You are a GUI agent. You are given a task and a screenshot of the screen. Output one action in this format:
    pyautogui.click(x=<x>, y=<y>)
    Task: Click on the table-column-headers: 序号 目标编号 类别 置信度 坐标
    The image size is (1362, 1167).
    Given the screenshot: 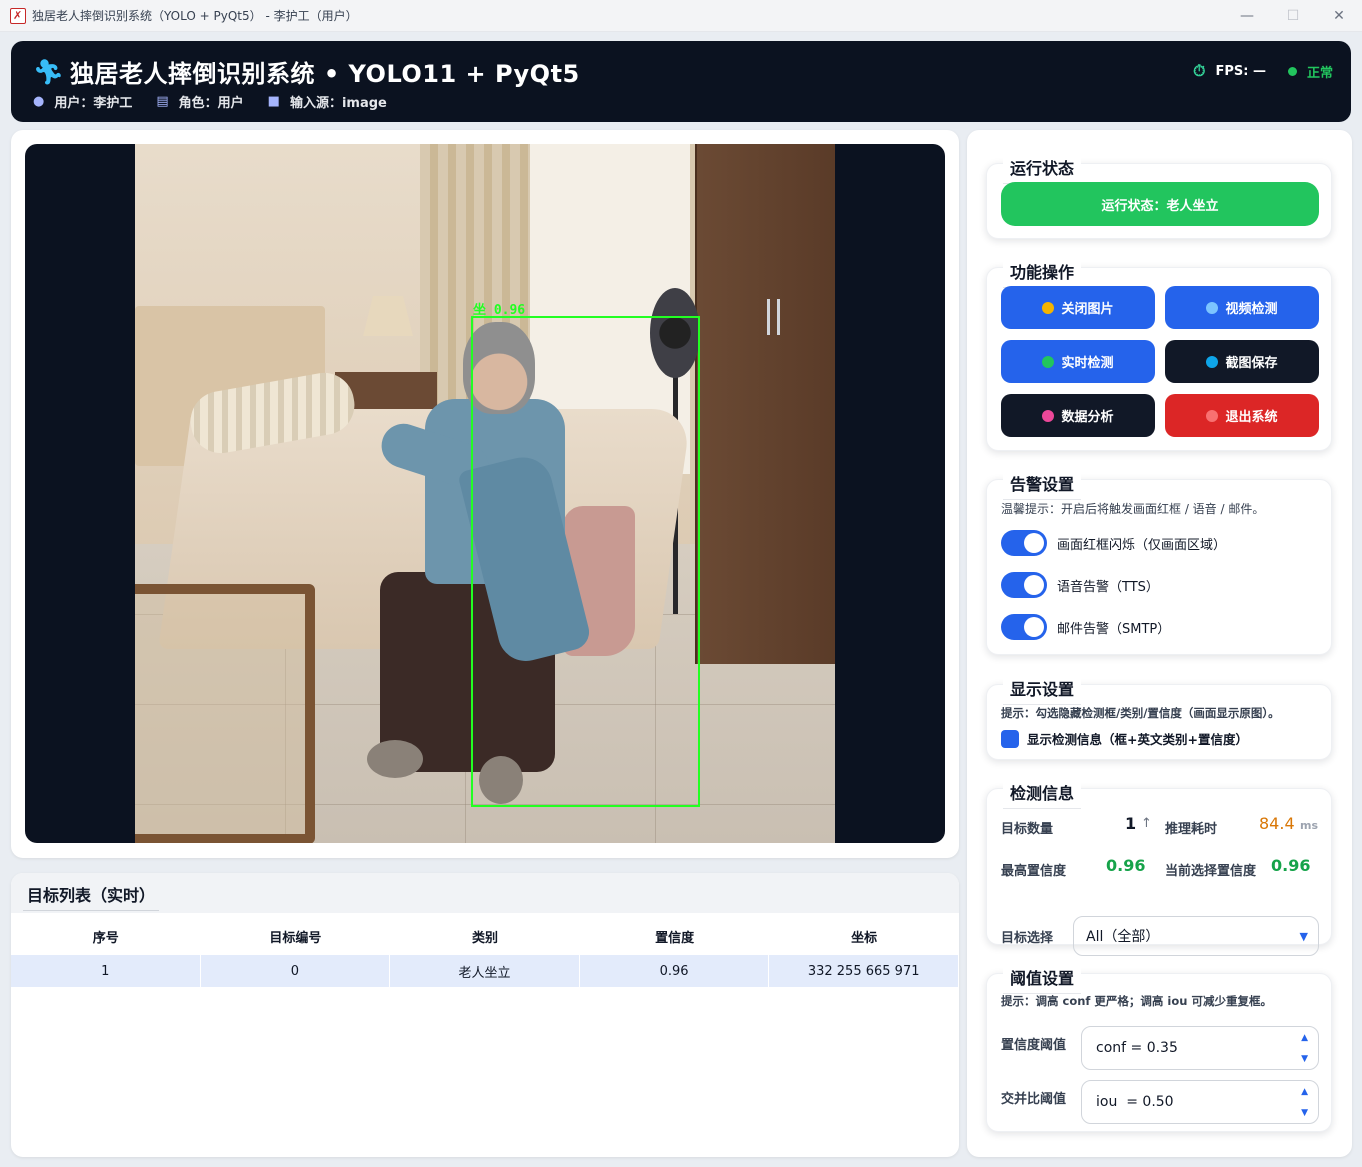 What is the action you would take?
    pyautogui.click(x=485, y=936)
    